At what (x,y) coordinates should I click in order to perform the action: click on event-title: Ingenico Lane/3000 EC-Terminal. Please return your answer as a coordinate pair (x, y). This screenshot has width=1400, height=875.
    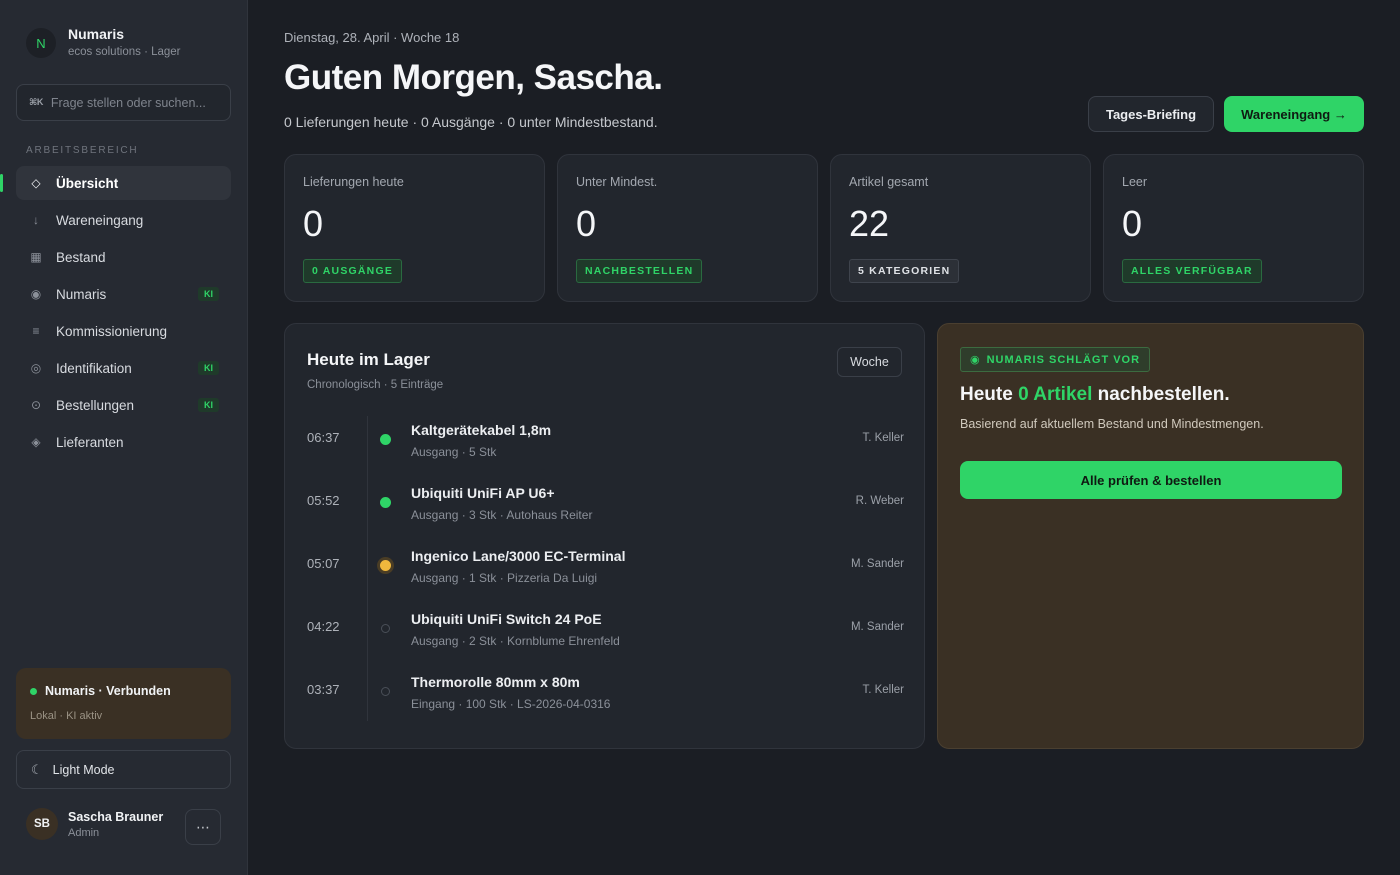
    Looking at the image, I should click on (518, 556).